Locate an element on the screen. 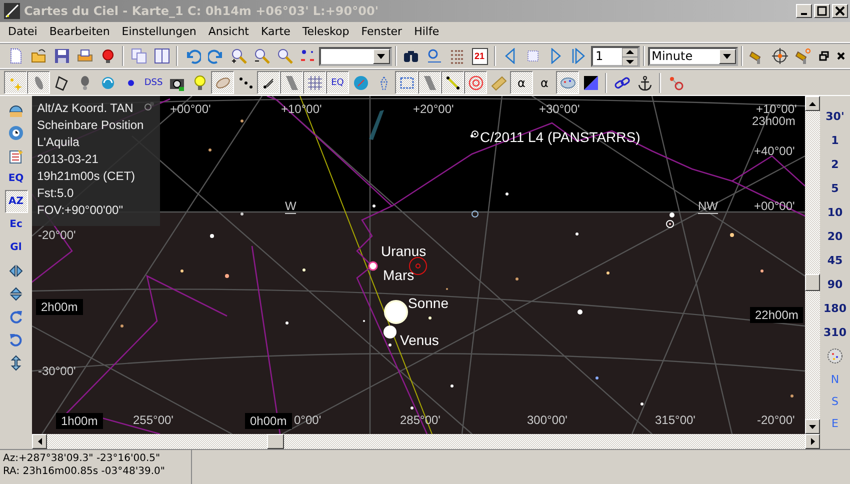  coordinate-label: 23h00m is located at coordinates (774, 121).